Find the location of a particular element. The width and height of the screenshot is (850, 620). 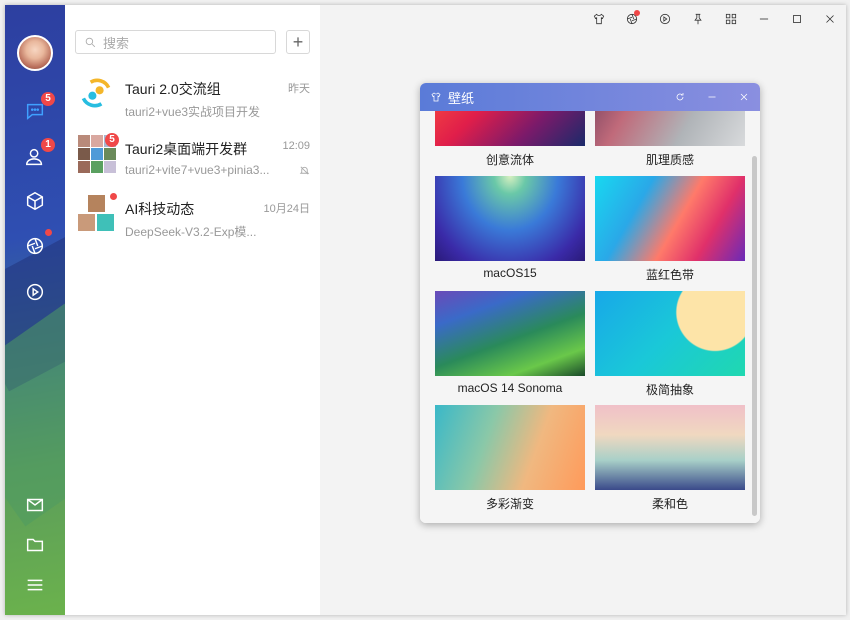

chat-time: 10月24日 is located at coordinates (286, 209).